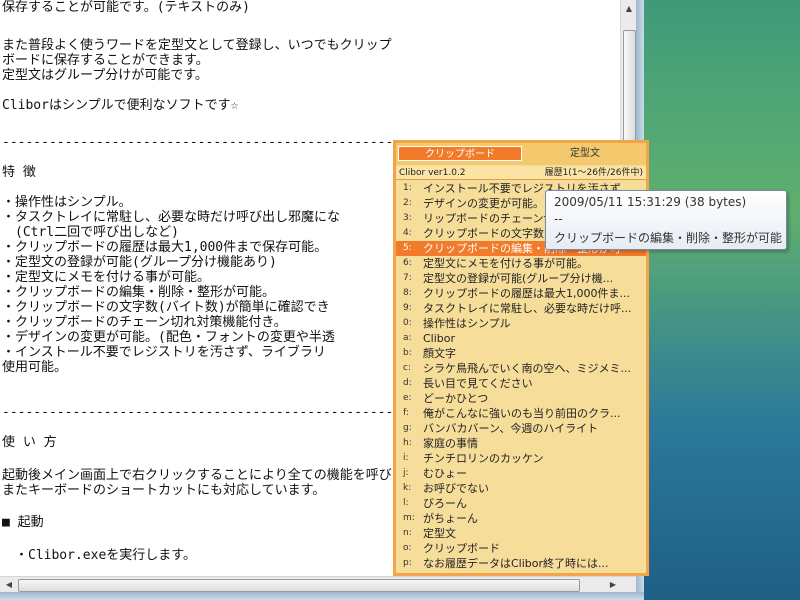 The height and width of the screenshot is (600, 800). Describe the element at coordinates (35, 367) in the screenshot. I see `text-line: 使用可能。` at that location.